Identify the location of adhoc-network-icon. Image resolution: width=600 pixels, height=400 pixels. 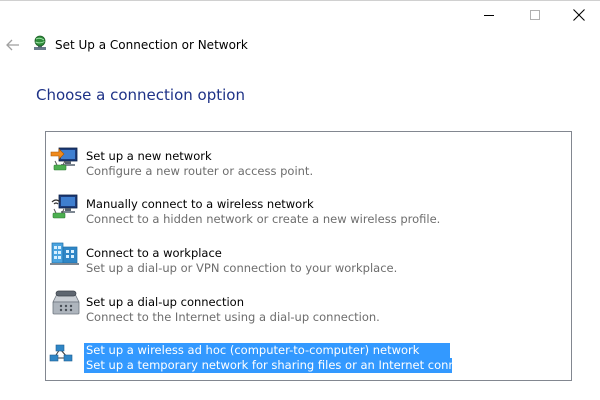
(66, 351).